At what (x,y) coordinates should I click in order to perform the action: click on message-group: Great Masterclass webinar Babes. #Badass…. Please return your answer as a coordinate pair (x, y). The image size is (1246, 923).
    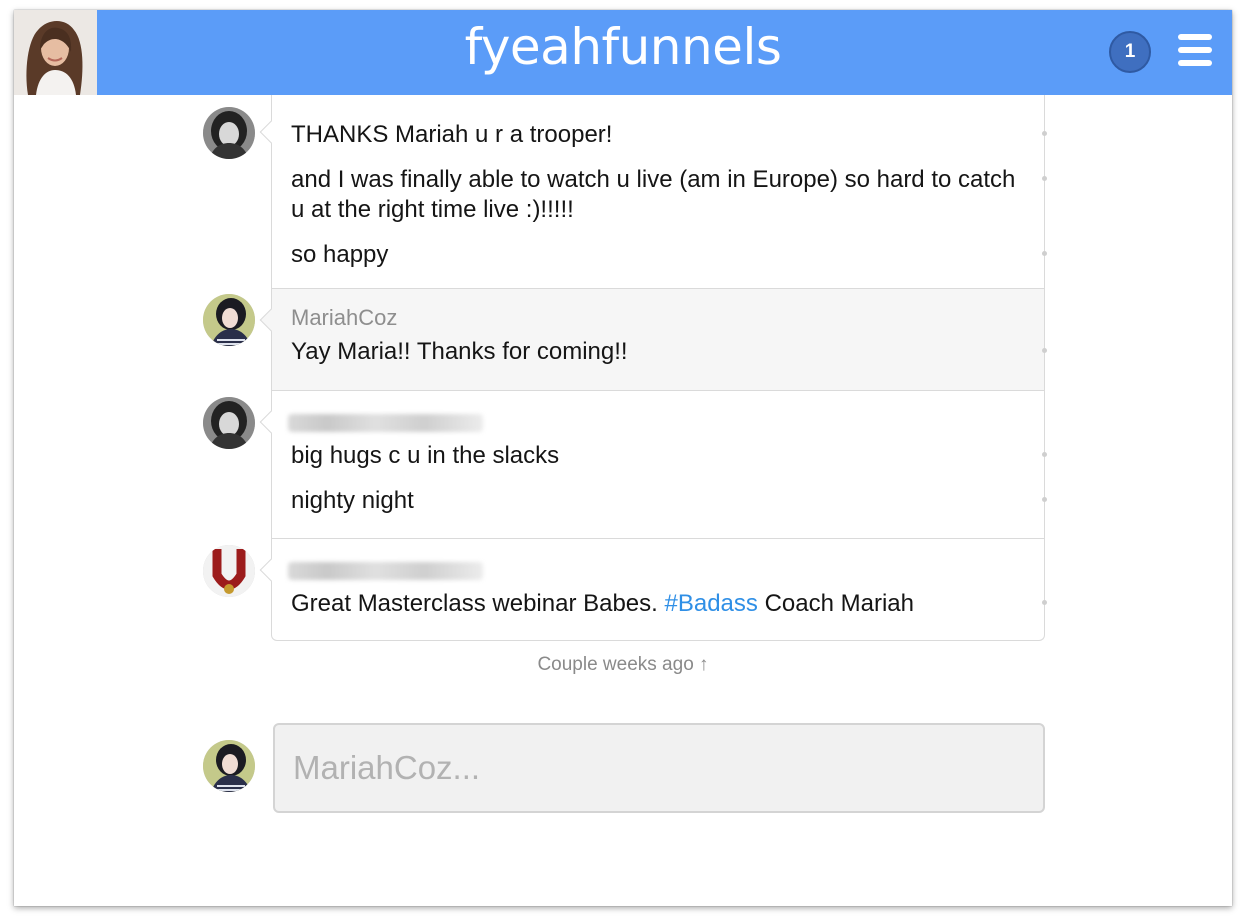
    Looking at the image, I should click on (653, 590).